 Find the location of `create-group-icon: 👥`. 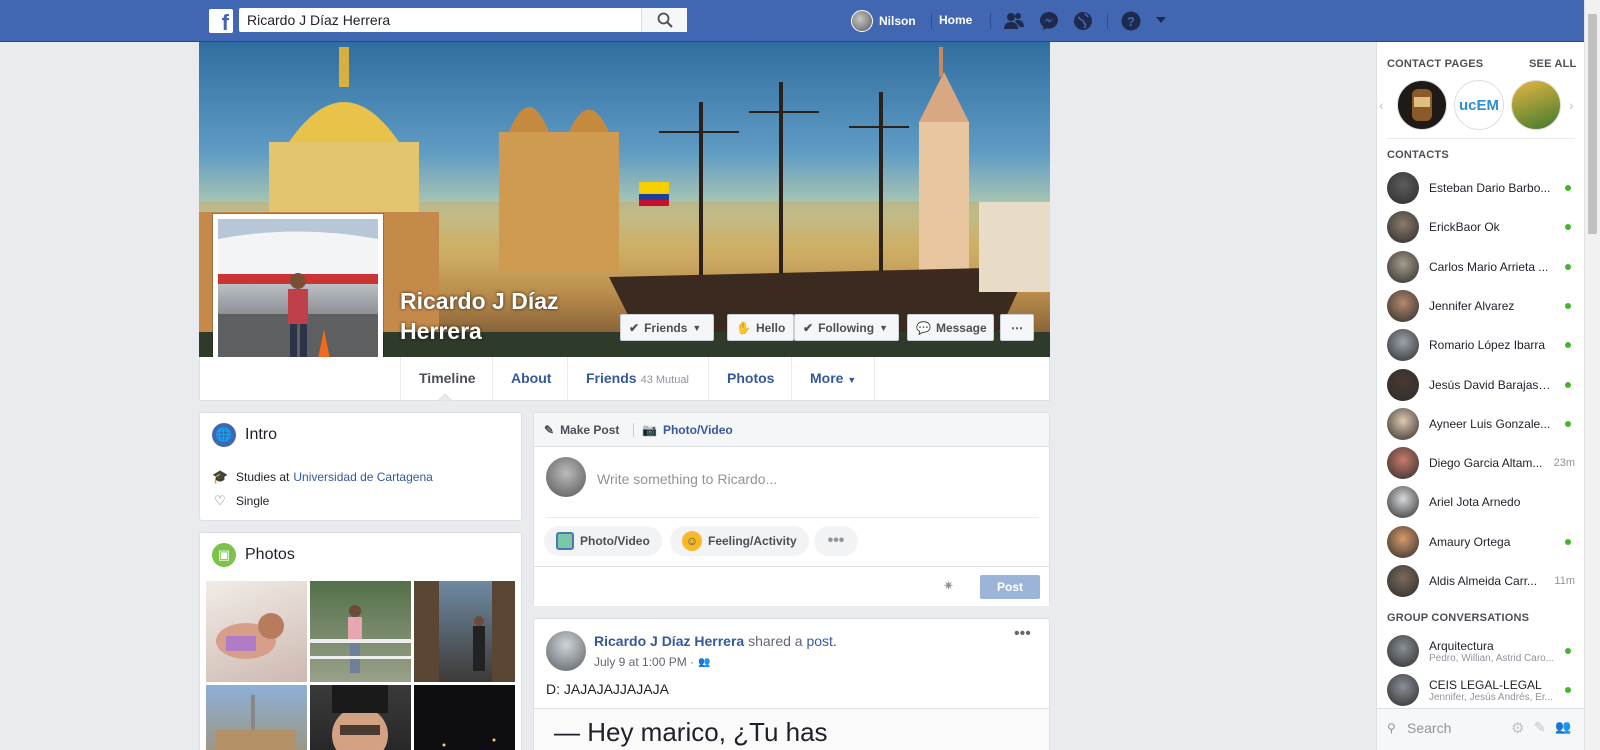

create-group-icon: 👥 is located at coordinates (1563, 727).